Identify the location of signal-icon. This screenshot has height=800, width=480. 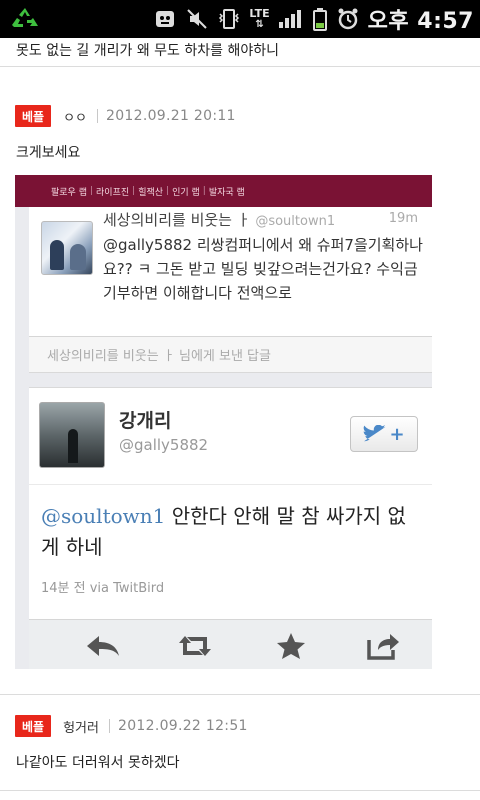
(291, 19).